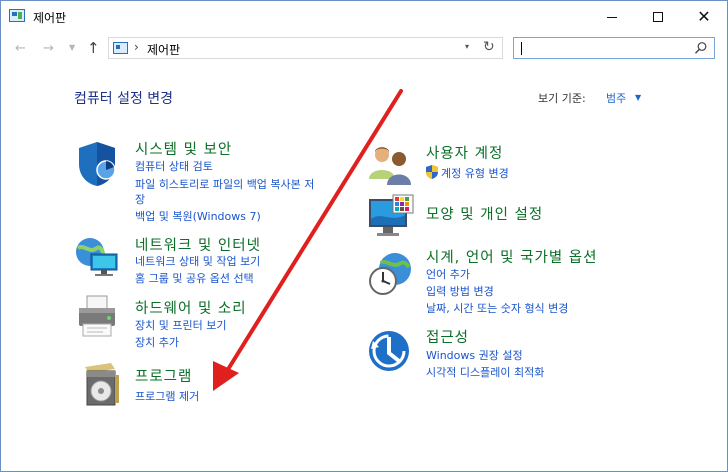  Describe the element at coordinates (72, 47) in the screenshot. I see `recent-locations-button: ▼` at that location.